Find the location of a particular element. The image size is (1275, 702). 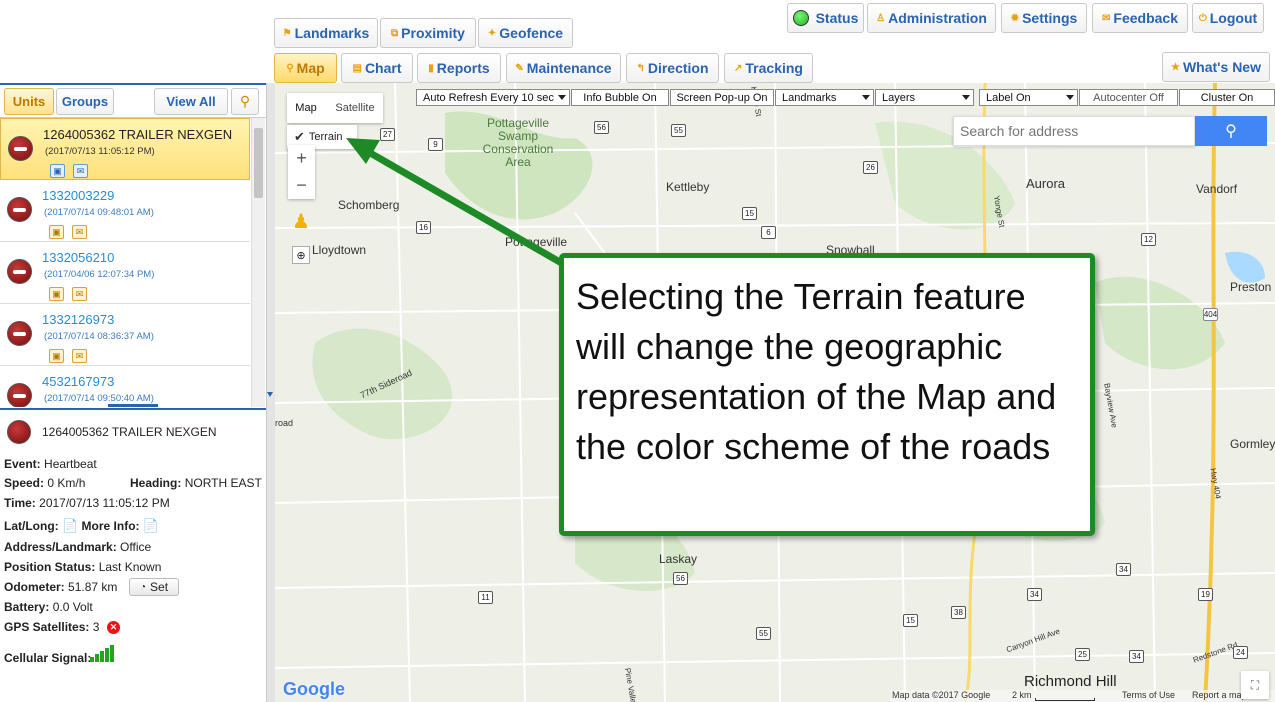

list-item: 4532167973 (2017/07/14 09:50:40 AM) is located at coordinates (125, 386).